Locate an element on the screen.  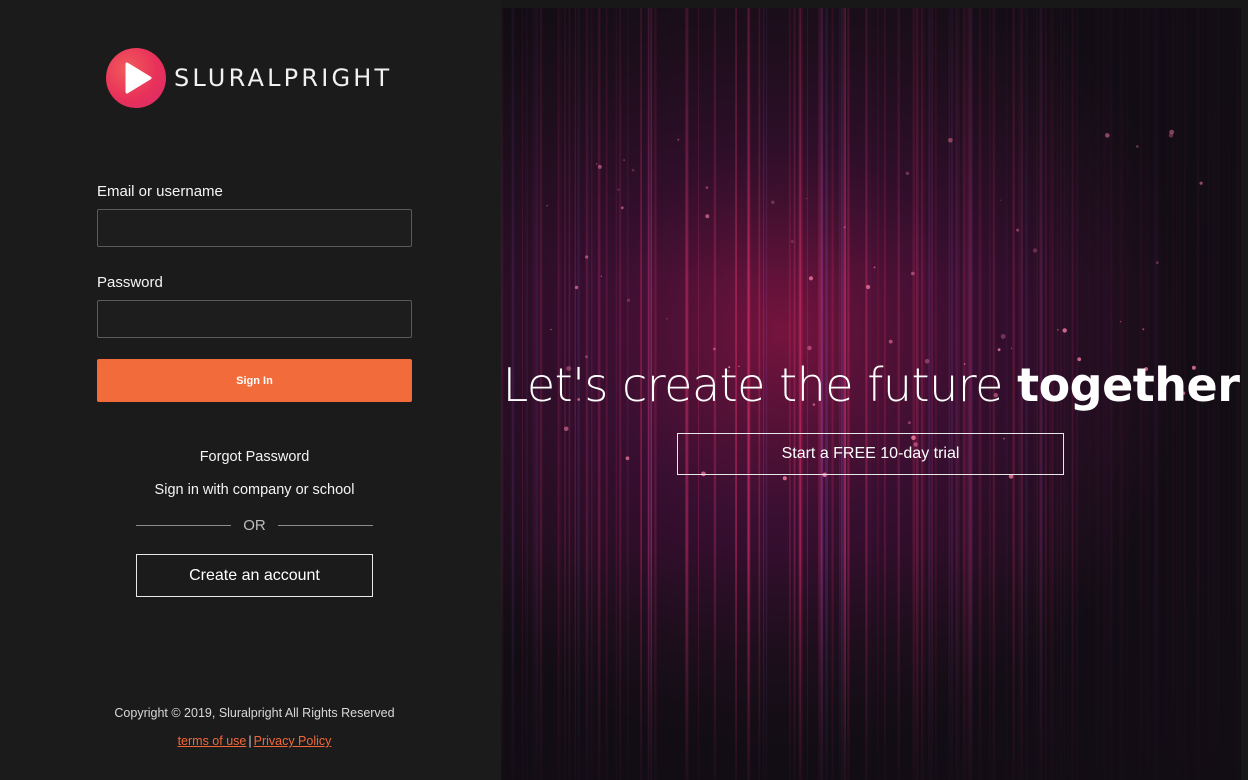
sign-in-label: Sign In is located at coordinates (254, 380).